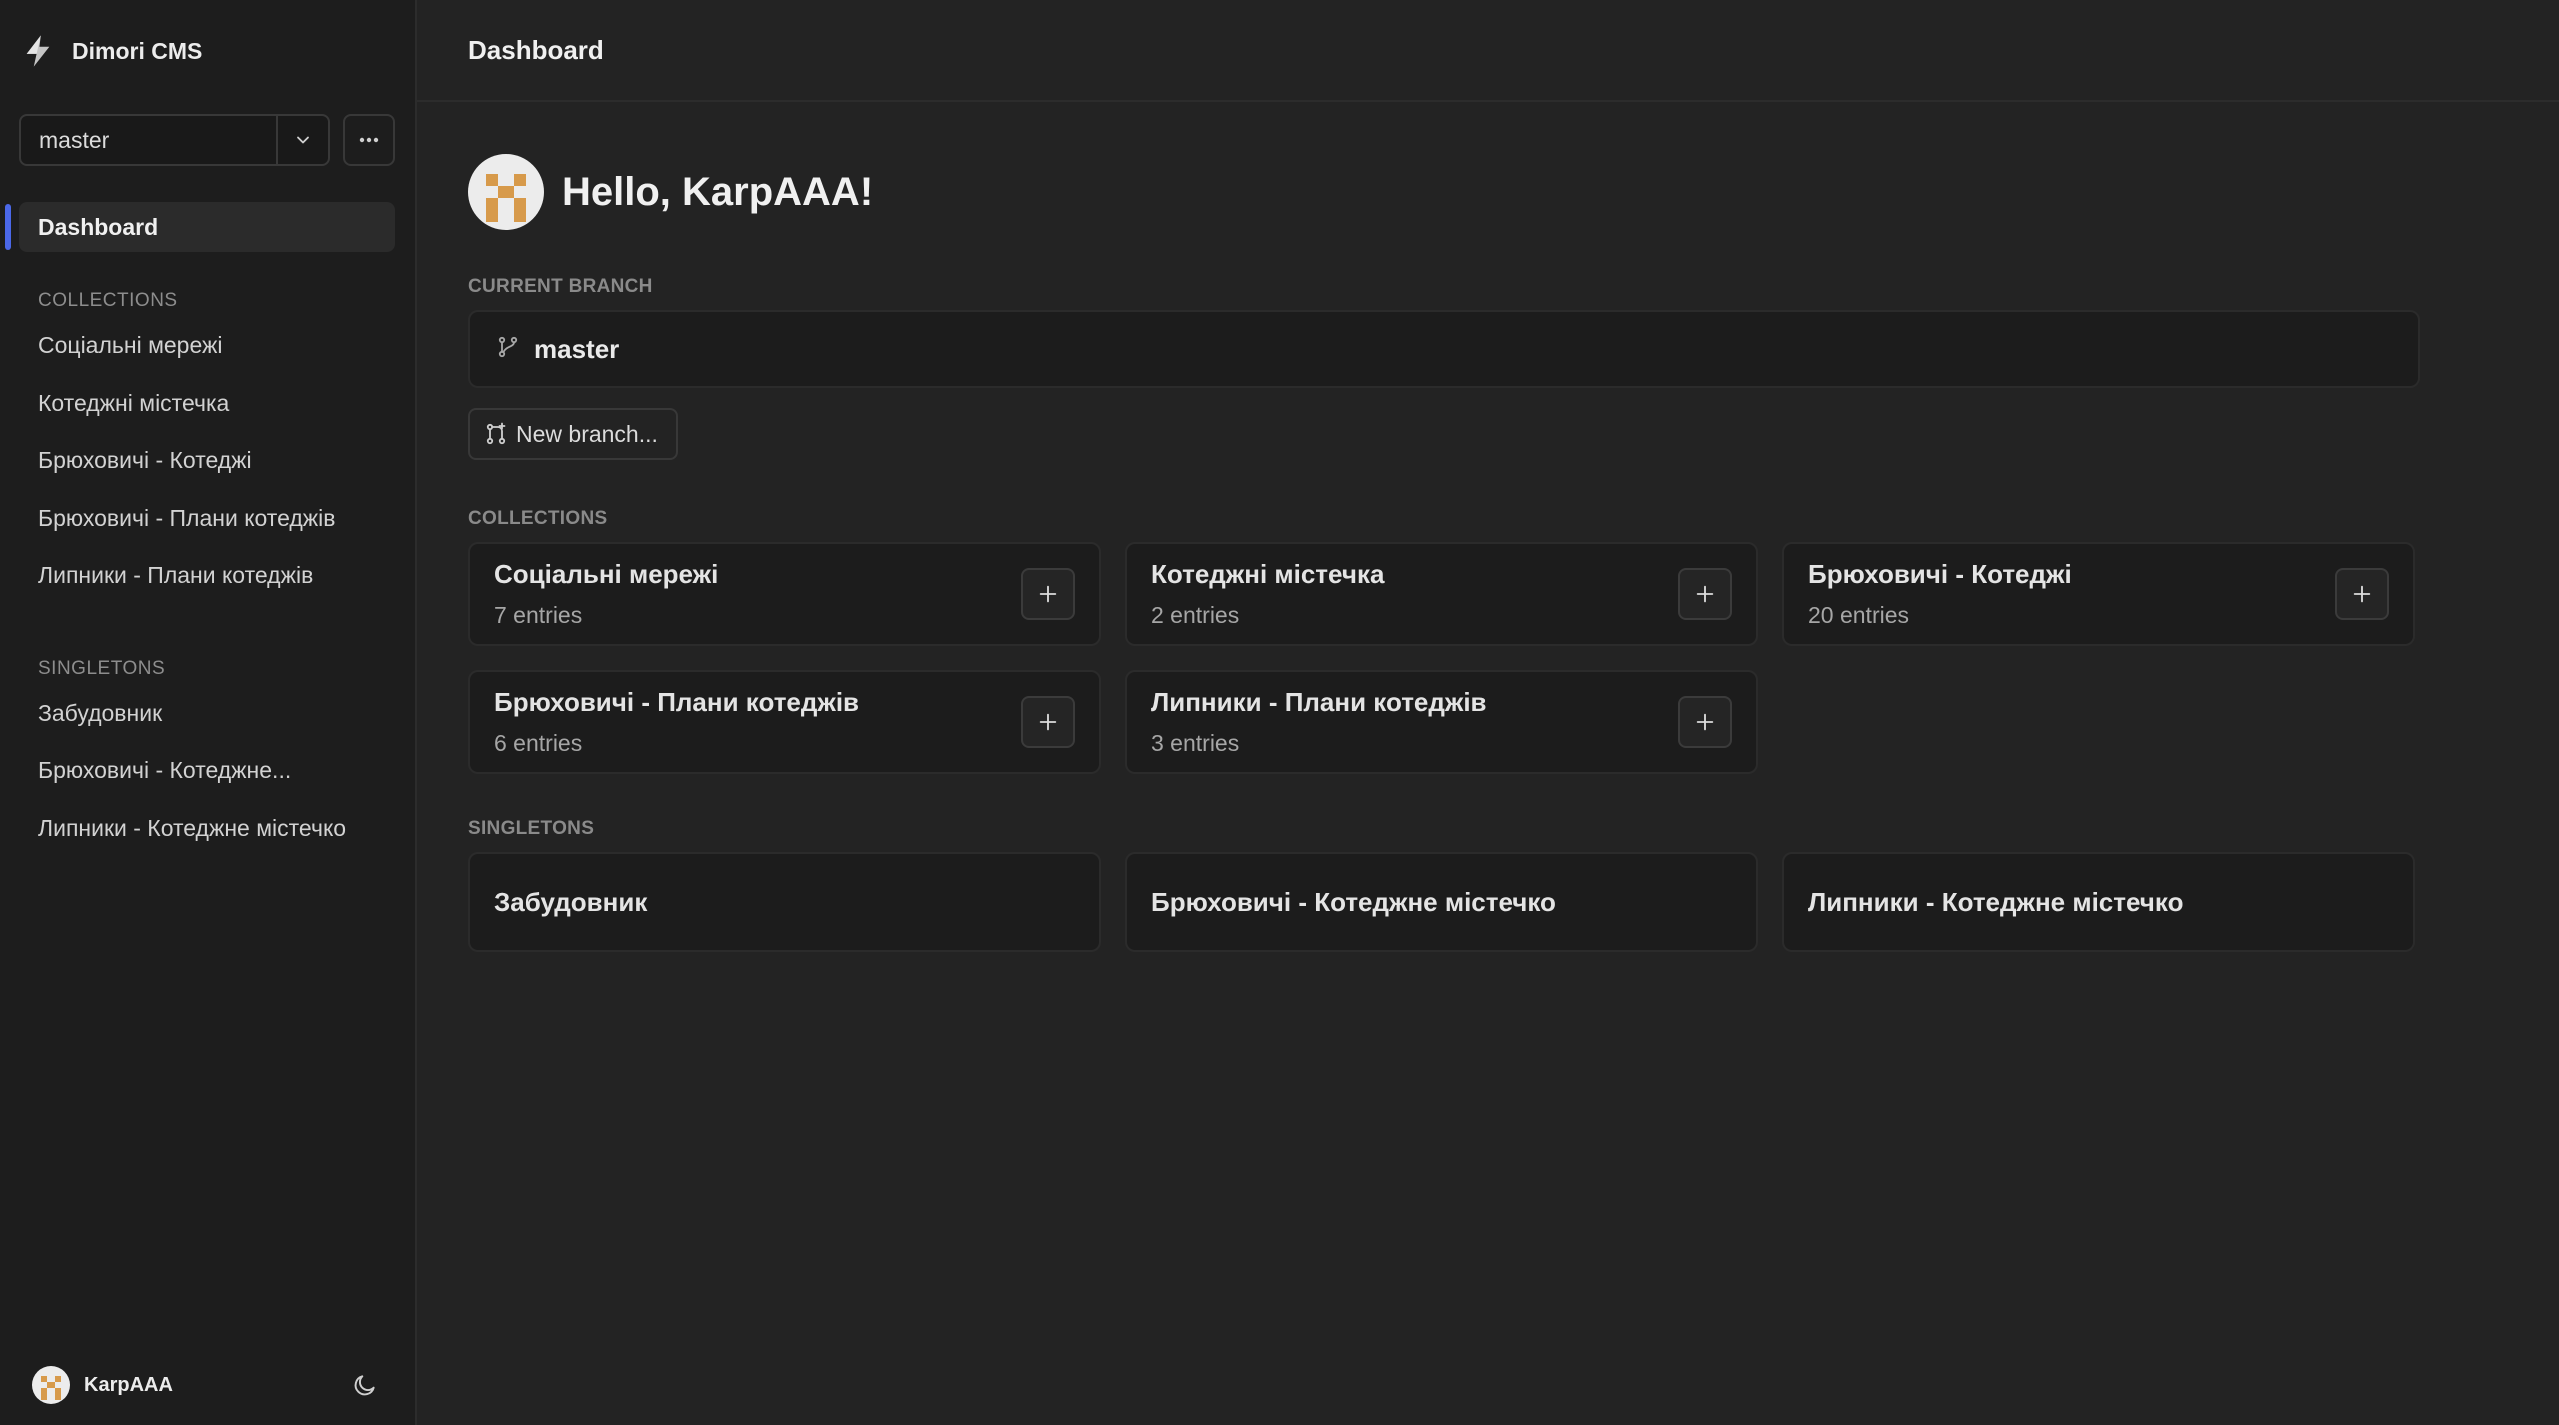  Describe the element at coordinates (128, 1384) in the screenshot. I see `user-name: KarpAAA` at that location.